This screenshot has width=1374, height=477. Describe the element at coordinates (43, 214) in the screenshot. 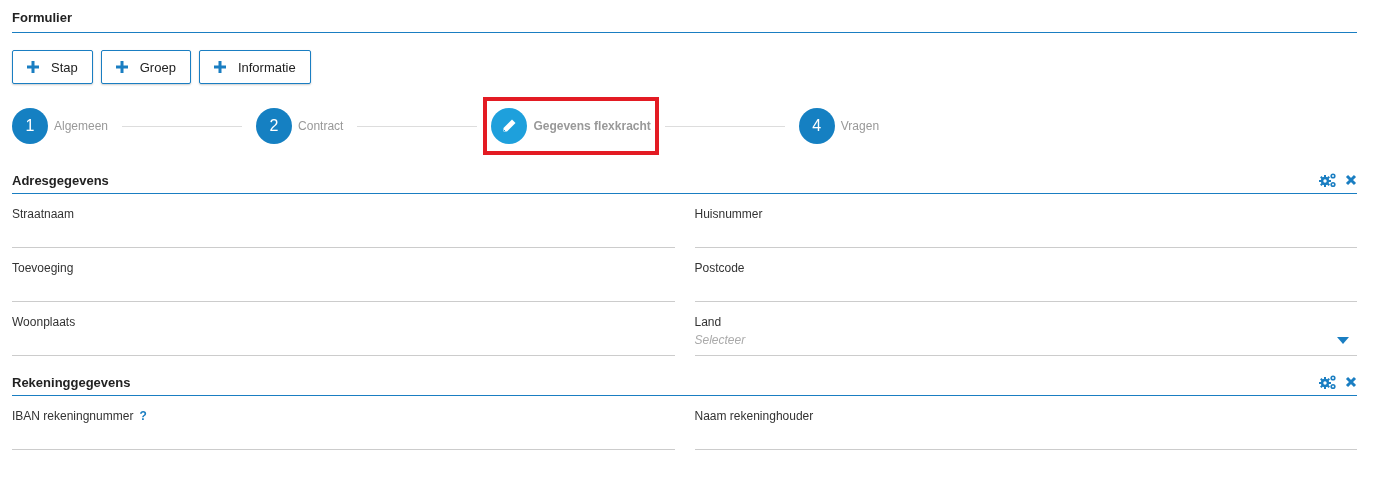

I see `field-label: Straatnaam` at that location.